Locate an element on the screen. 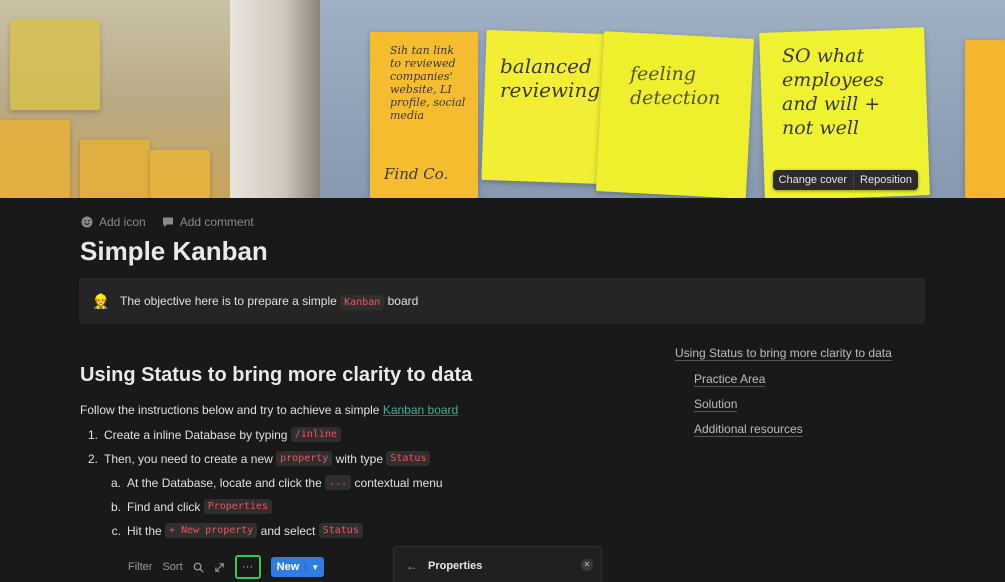 This screenshot has height=582, width=1005. page-actions: Add icon Add comment is located at coordinates (167, 222).